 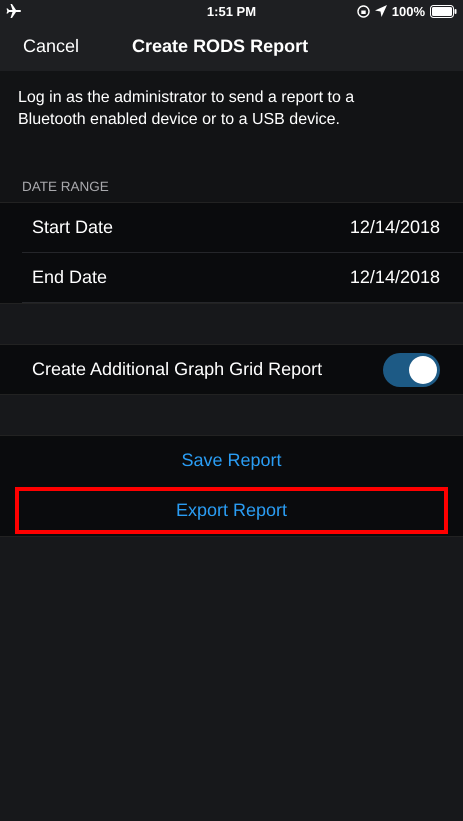 I want to click on date-row: End Date 12/14/2018, so click(x=242, y=278).